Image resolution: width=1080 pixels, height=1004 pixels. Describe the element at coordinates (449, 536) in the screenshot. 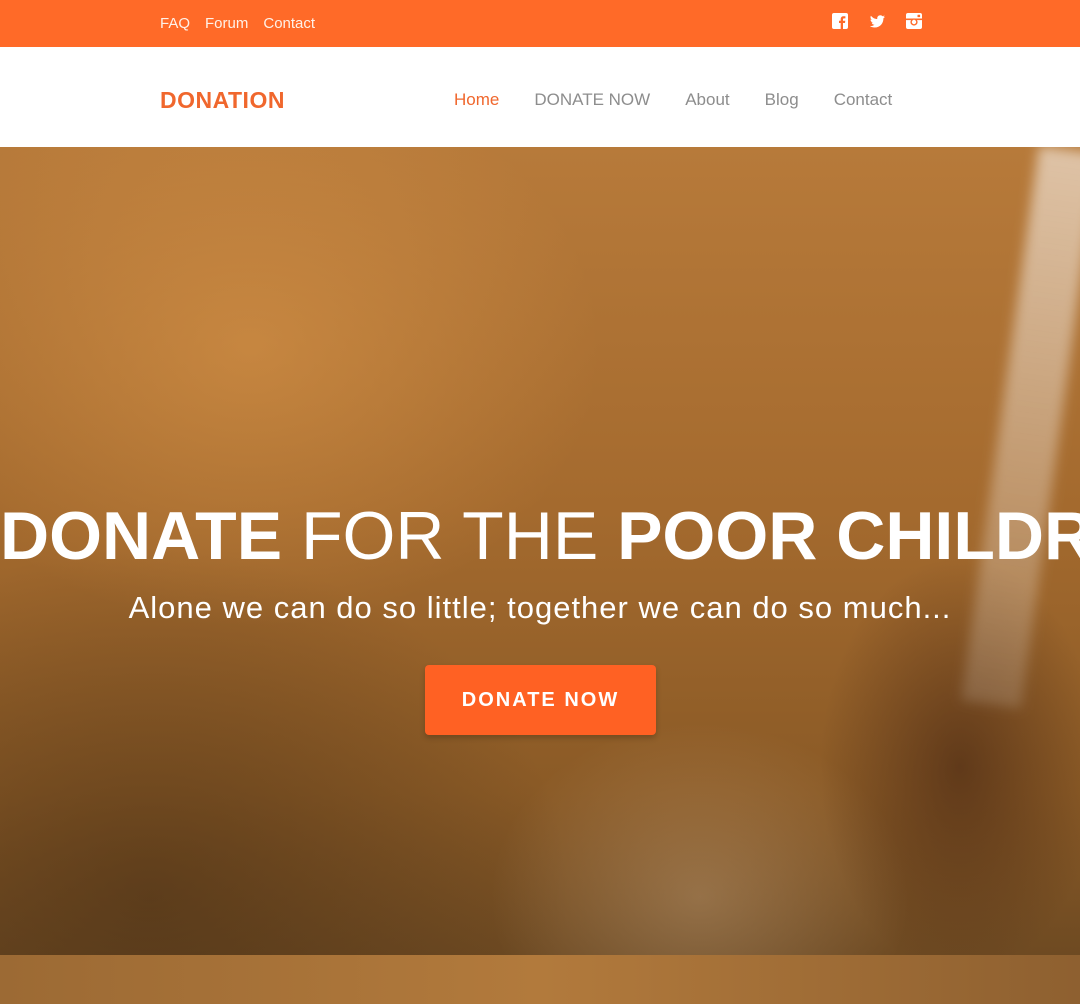

I see `hero-title-part2: FOR THE` at that location.